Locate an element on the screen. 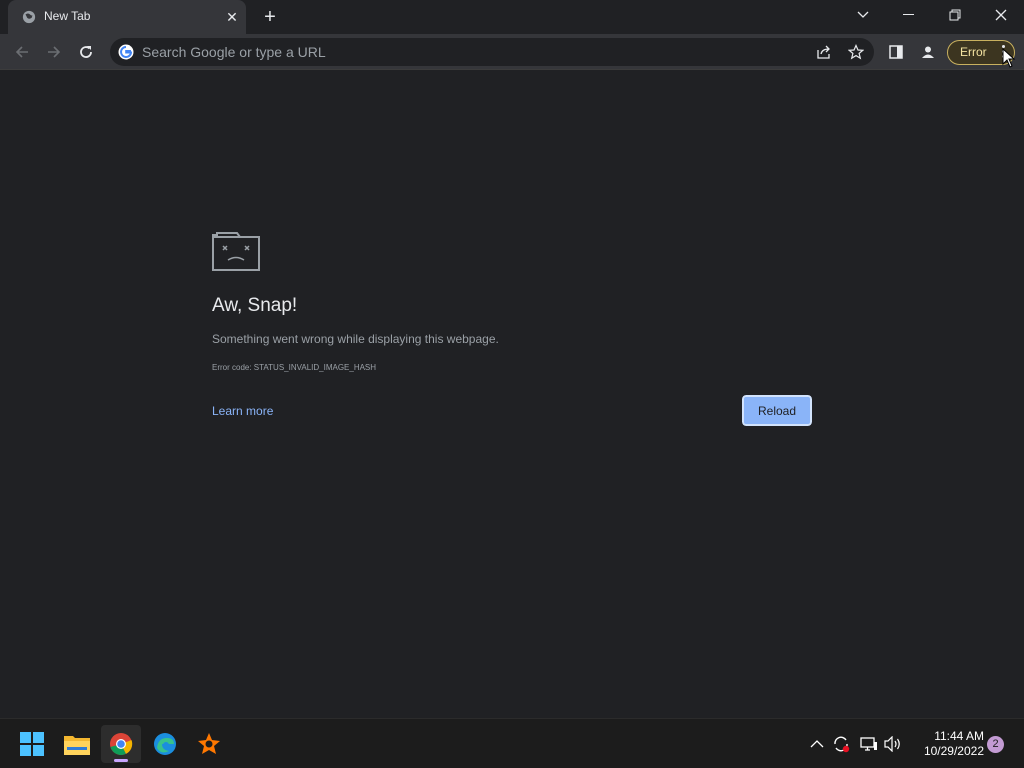  forward-button is located at coordinates (54, 52).